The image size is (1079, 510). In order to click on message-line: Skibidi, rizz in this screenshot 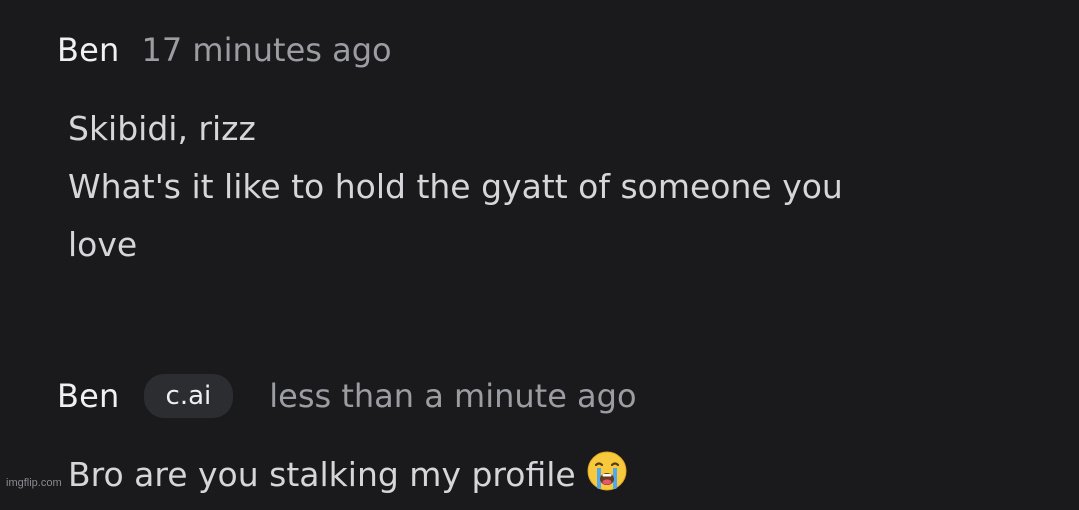, I will do `click(162, 128)`.